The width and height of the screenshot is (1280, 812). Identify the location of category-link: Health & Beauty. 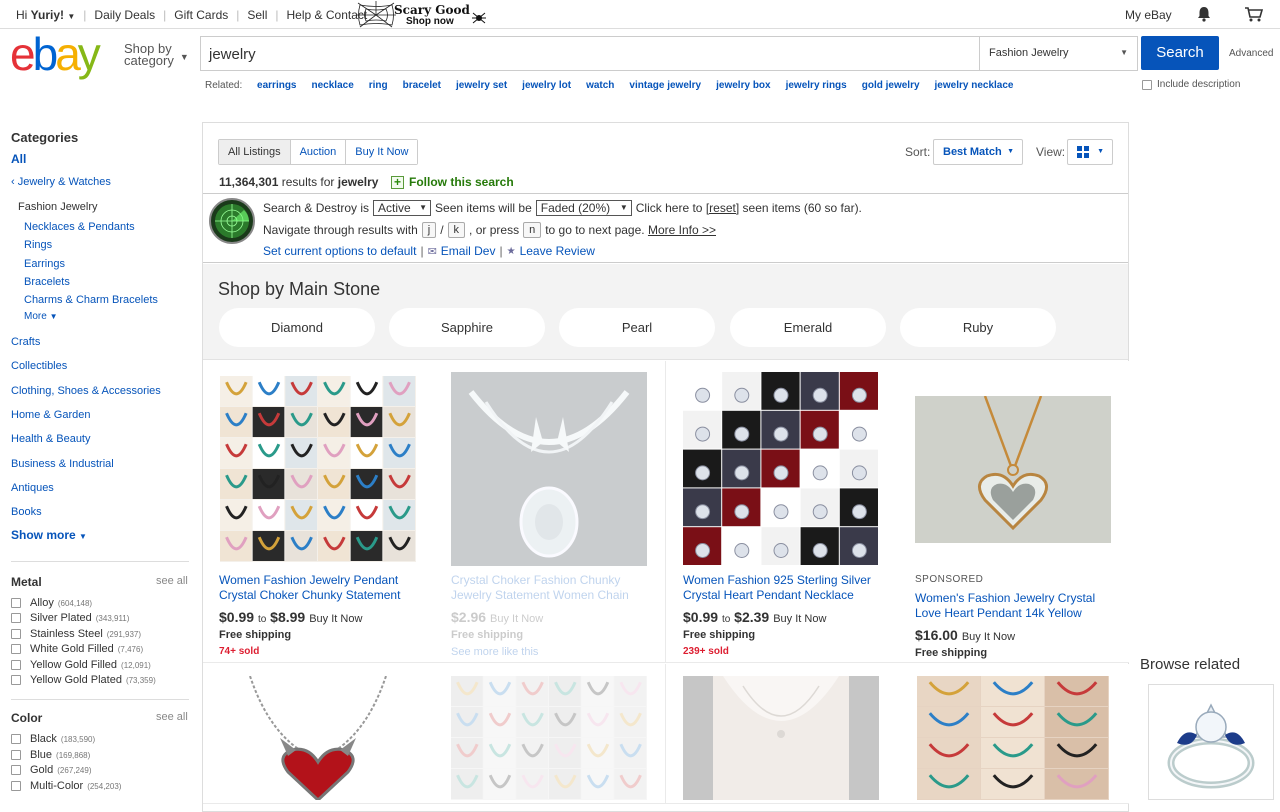
(51, 439).